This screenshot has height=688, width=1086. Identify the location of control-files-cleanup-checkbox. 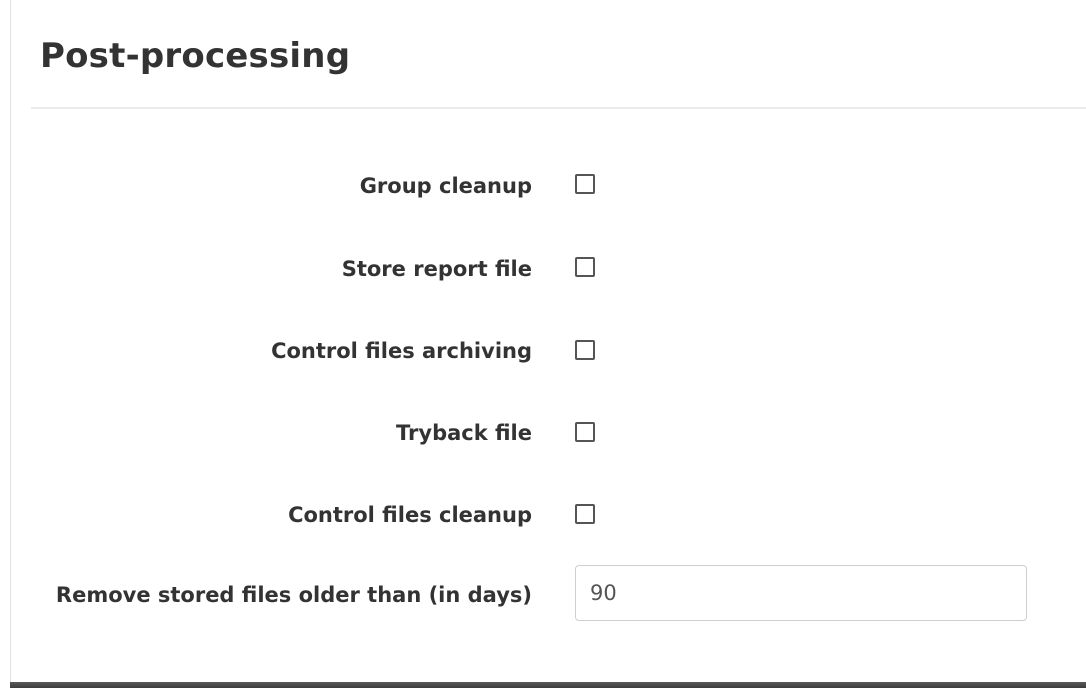
(585, 514).